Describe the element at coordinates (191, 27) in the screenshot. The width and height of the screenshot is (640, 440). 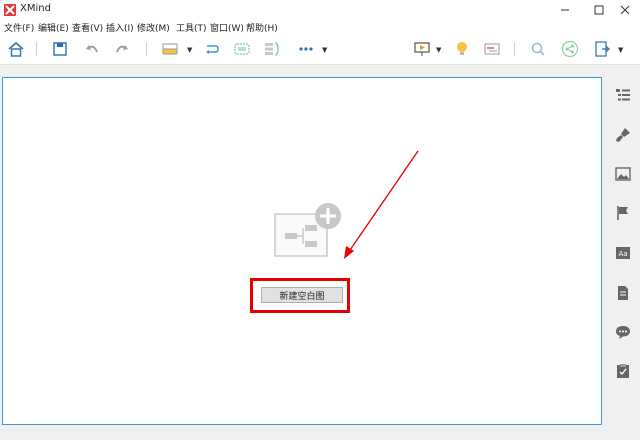
I see `menu-tools: 工具(T)` at that location.